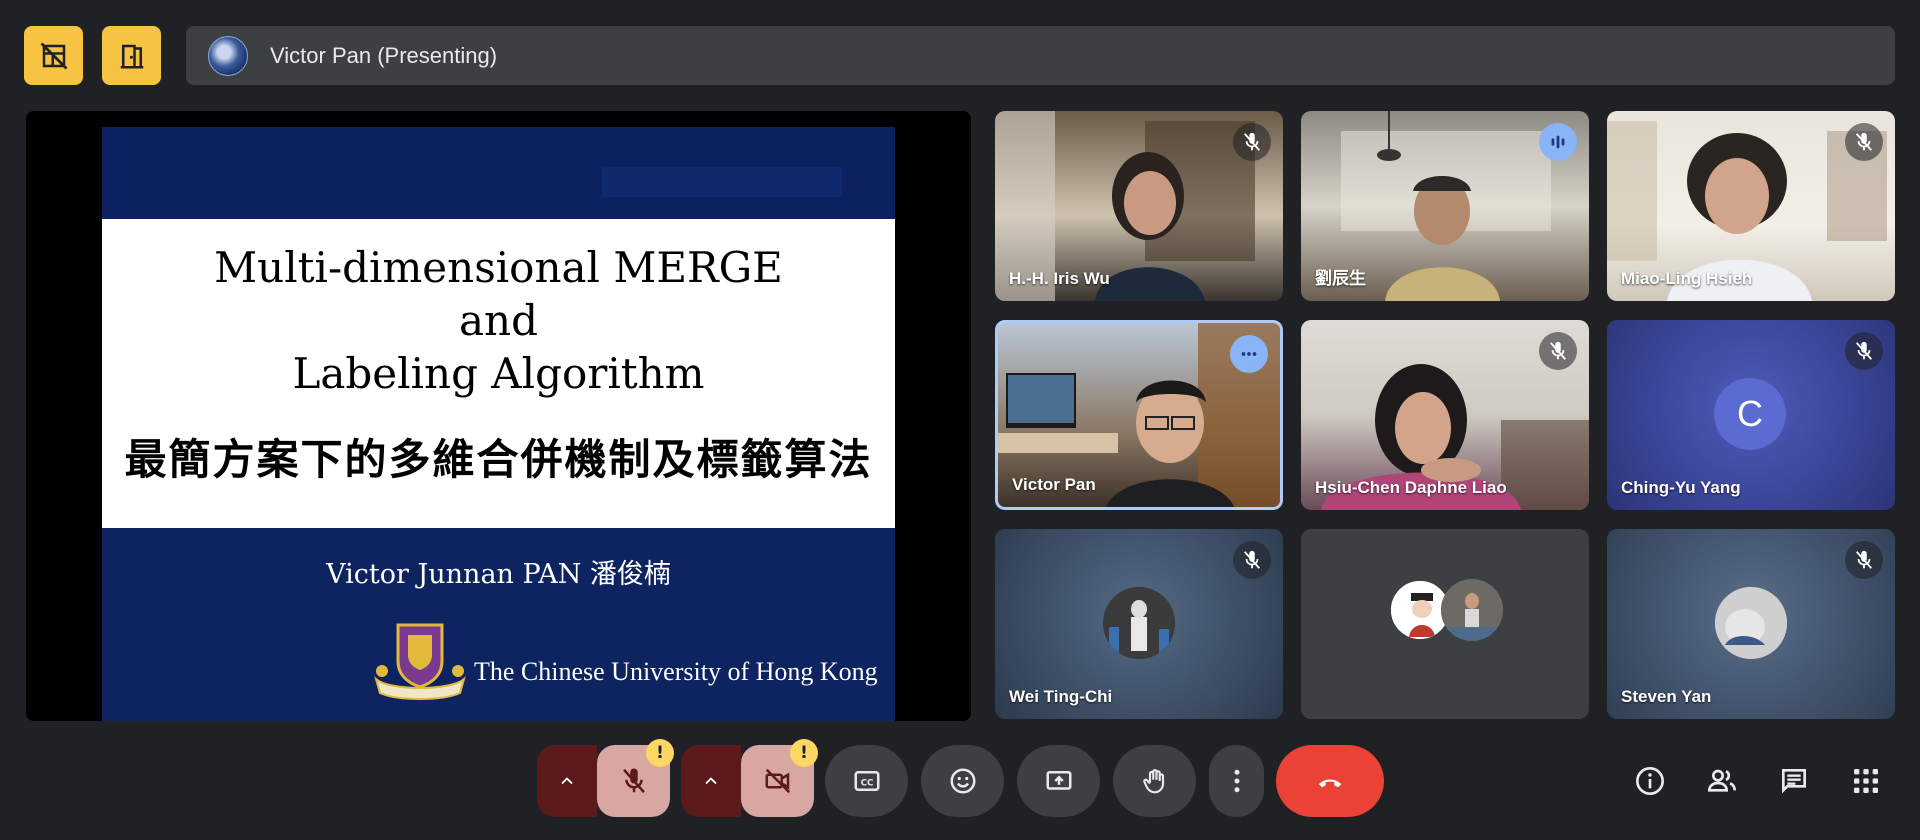 This screenshot has width=1920, height=840. I want to click on camera-off-icon, so click(777, 781).